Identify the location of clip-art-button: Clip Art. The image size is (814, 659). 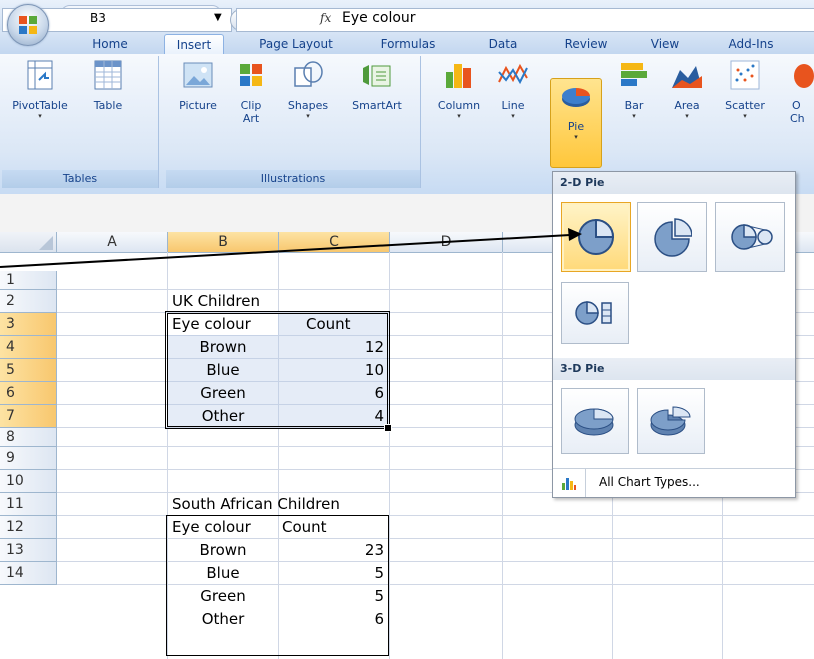
(251, 91).